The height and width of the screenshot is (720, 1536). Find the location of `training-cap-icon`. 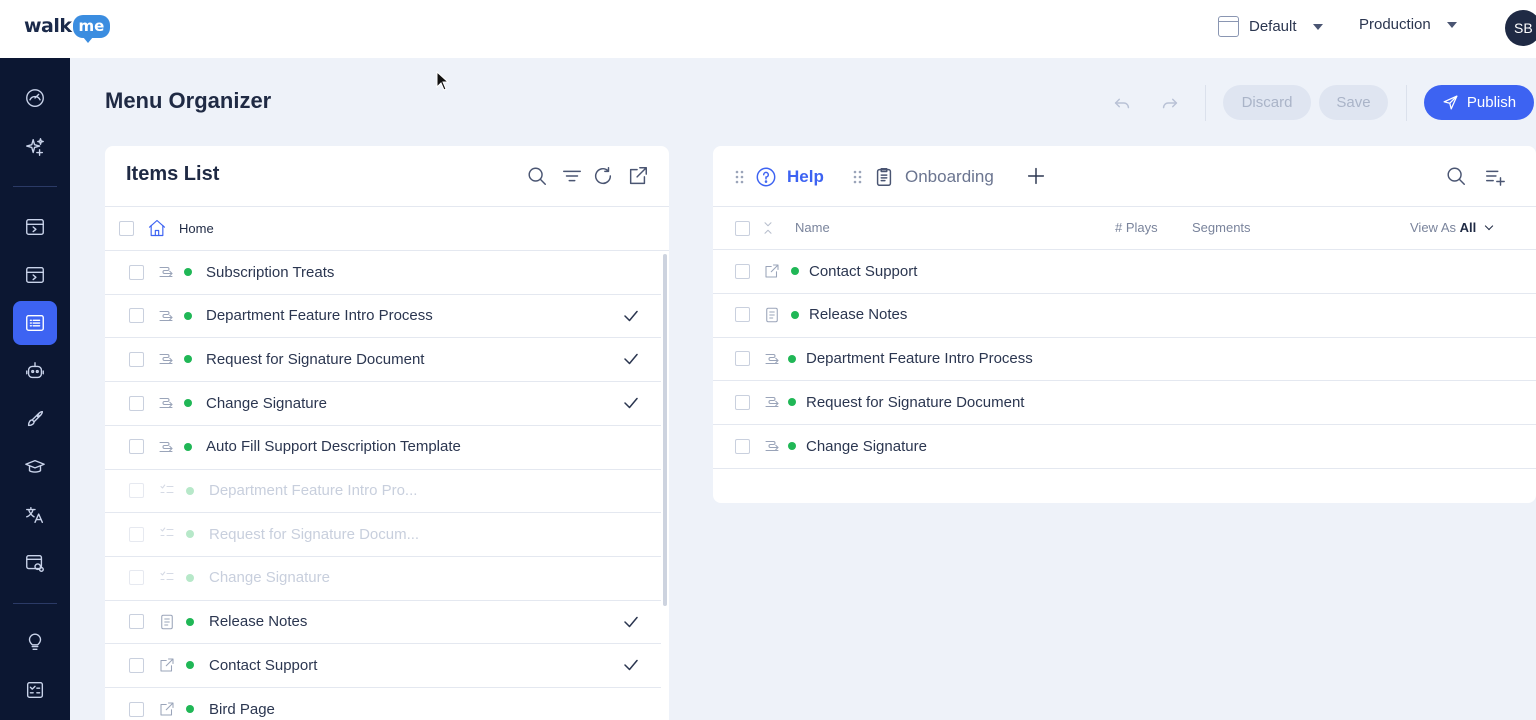

training-cap-icon is located at coordinates (35, 467).